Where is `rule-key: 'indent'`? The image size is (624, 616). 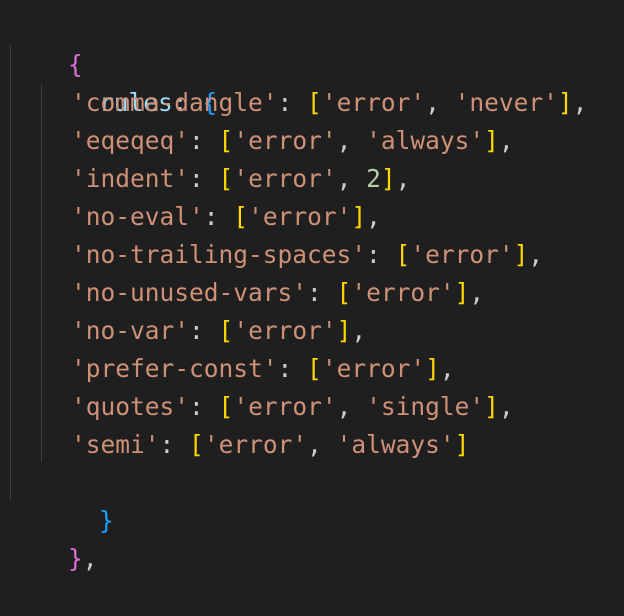
rule-key: 'indent' is located at coordinates (130, 178).